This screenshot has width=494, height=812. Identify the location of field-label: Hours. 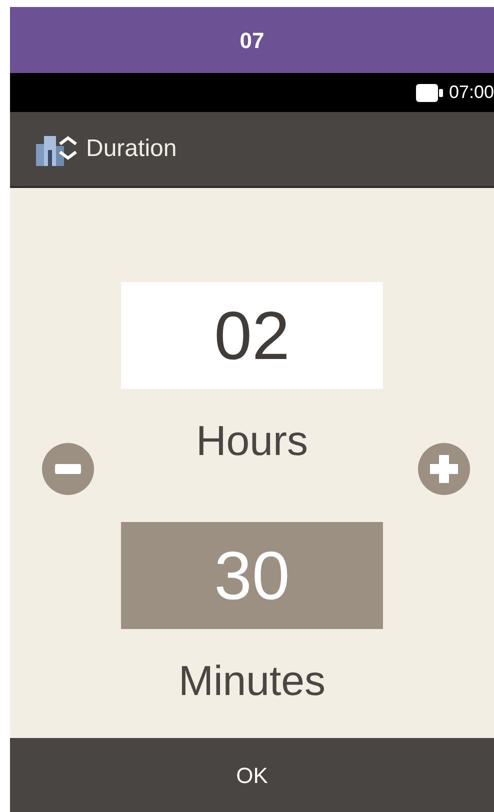
(252, 441).